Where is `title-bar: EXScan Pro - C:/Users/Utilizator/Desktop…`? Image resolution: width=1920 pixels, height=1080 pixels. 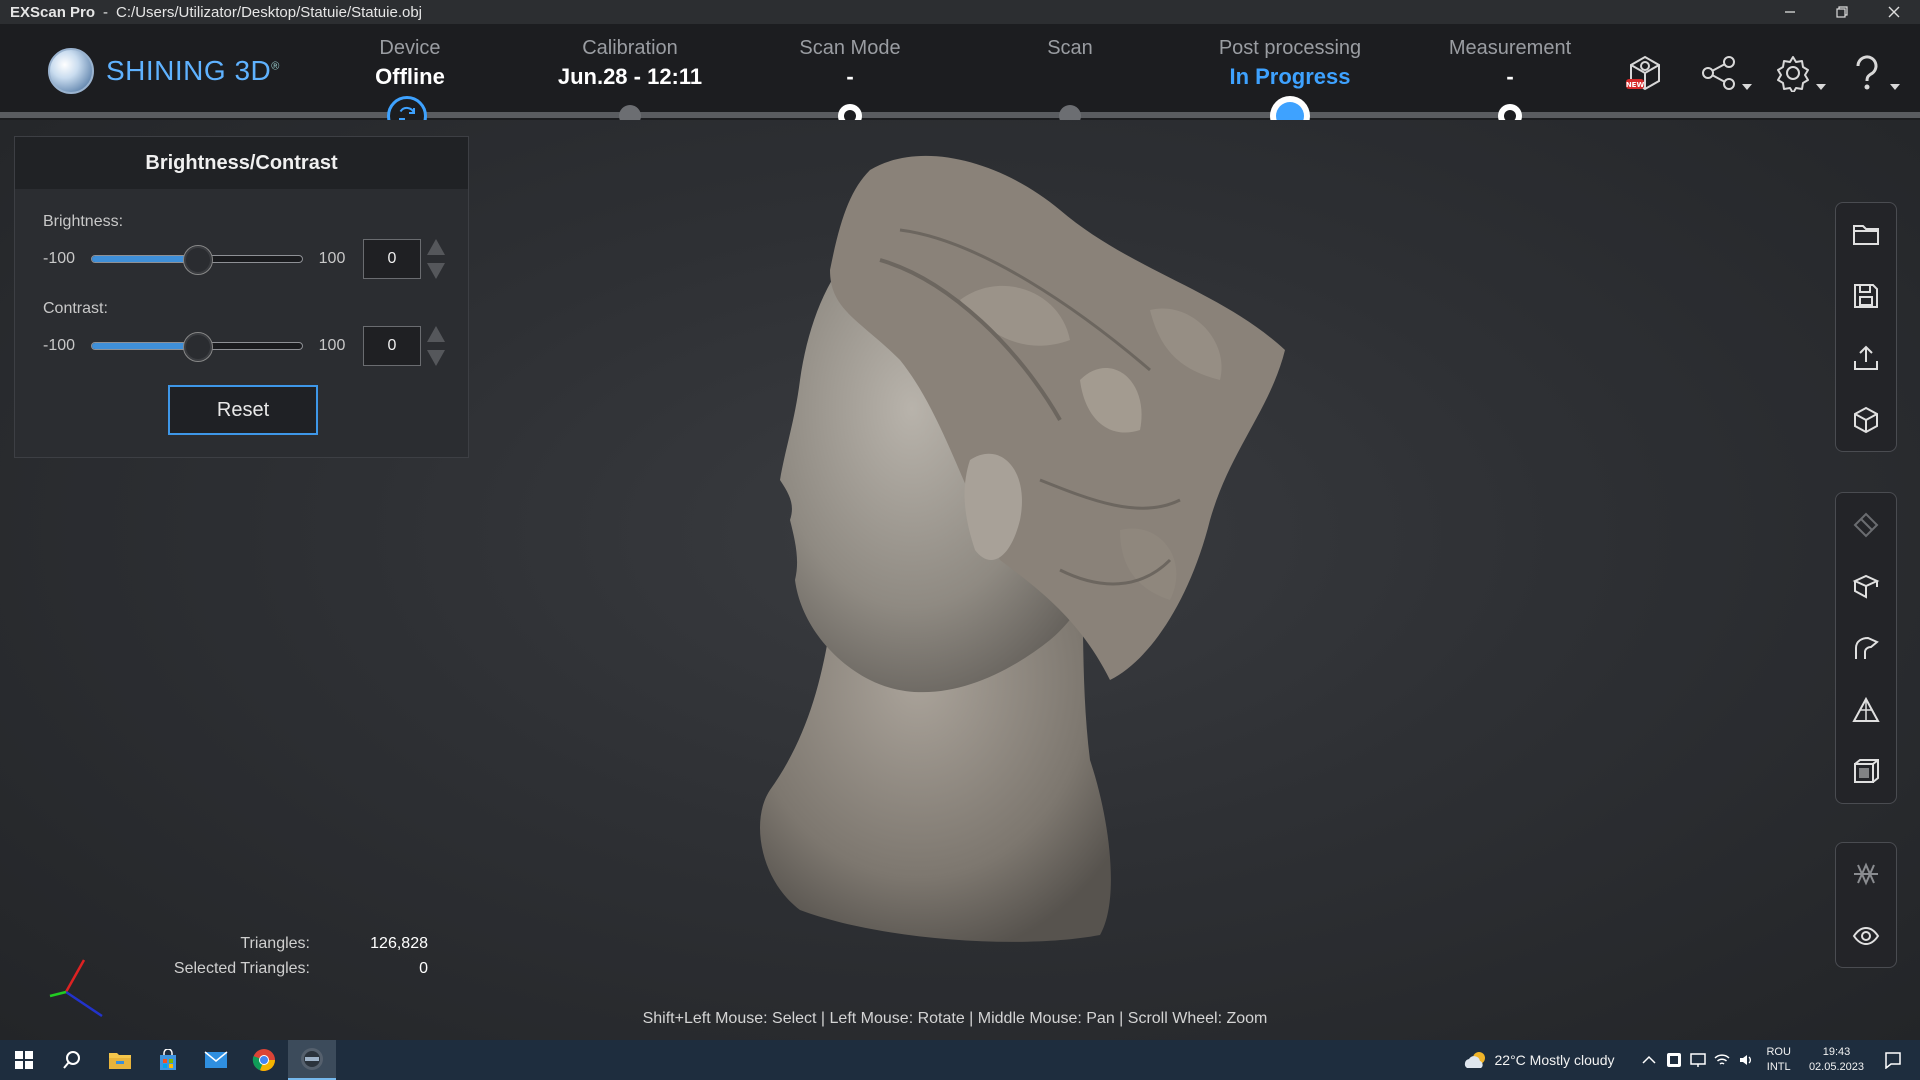
title-bar: EXScan Pro - C:/Users/Utilizator/Desktop… is located at coordinates (960, 12).